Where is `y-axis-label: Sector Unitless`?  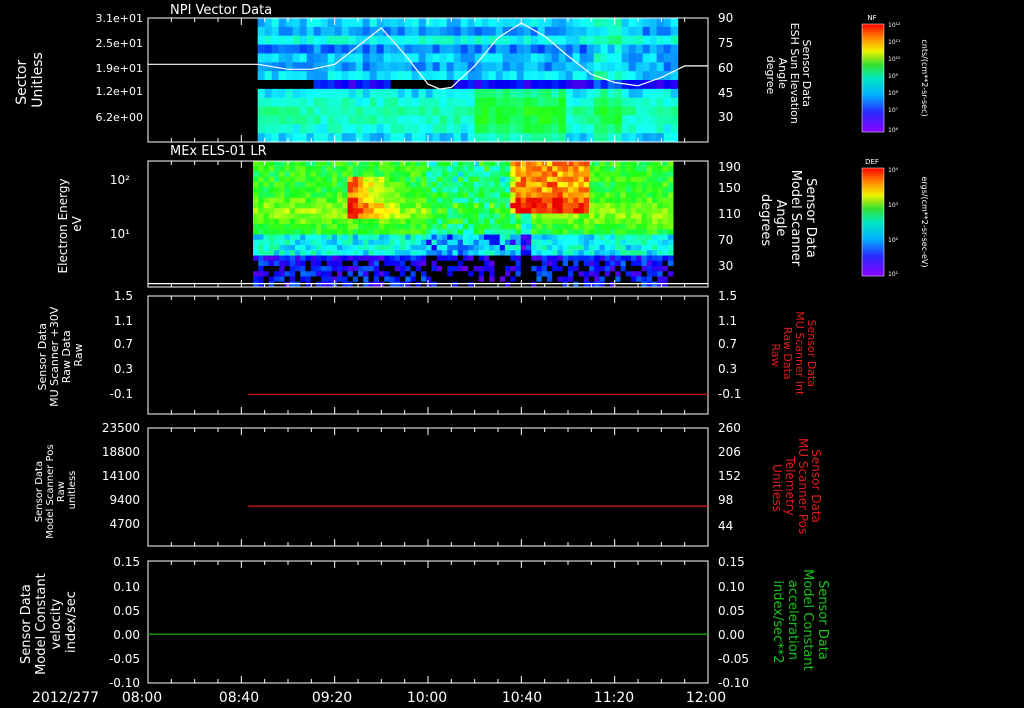 y-axis-label: Sector Unitless is located at coordinates (30, 80).